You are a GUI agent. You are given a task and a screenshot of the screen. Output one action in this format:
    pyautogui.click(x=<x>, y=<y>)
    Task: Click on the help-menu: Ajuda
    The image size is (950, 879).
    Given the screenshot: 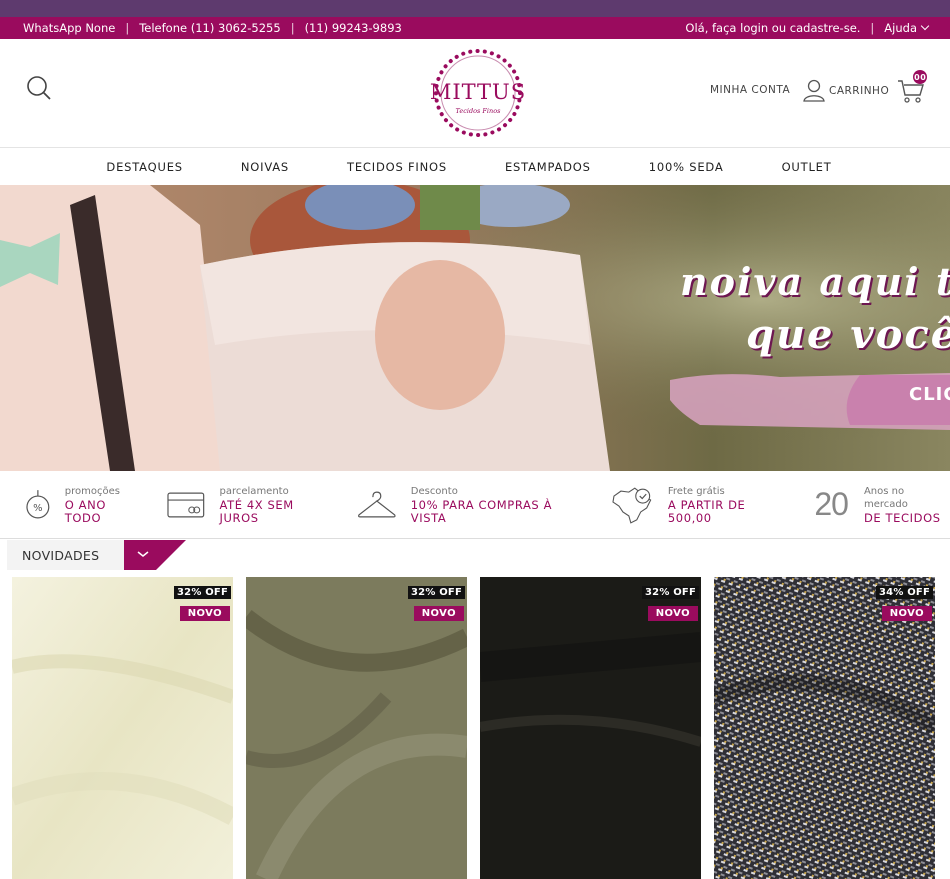 What is the action you would take?
    pyautogui.click(x=907, y=28)
    